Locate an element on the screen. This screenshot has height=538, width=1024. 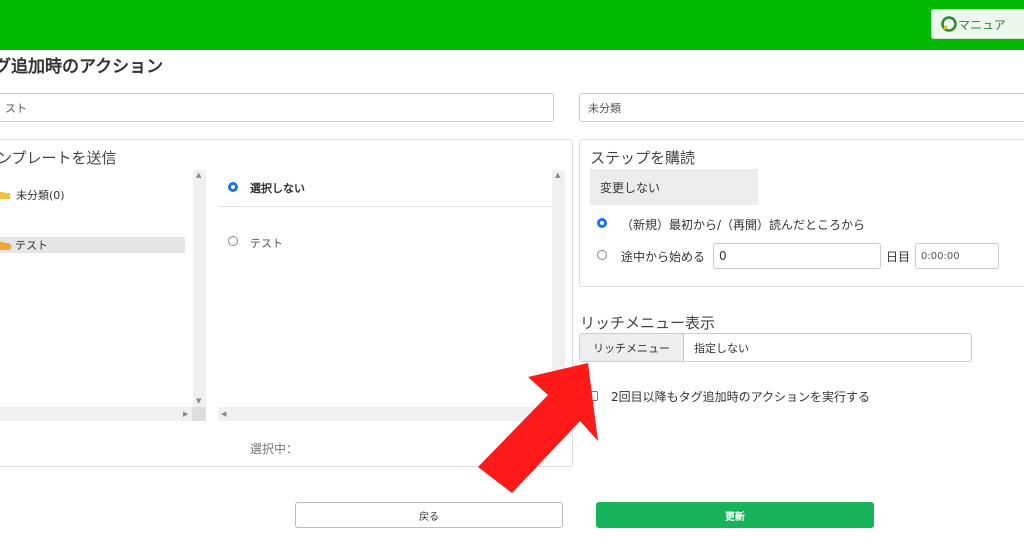
update-button: 更新 is located at coordinates (735, 515).